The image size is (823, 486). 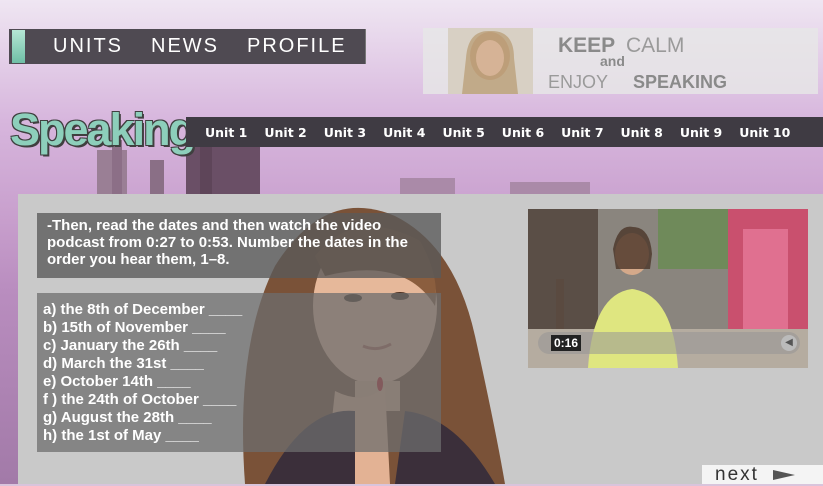 What do you see at coordinates (701, 132) in the screenshot?
I see `tab-unit-9: Unit 9` at bounding box center [701, 132].